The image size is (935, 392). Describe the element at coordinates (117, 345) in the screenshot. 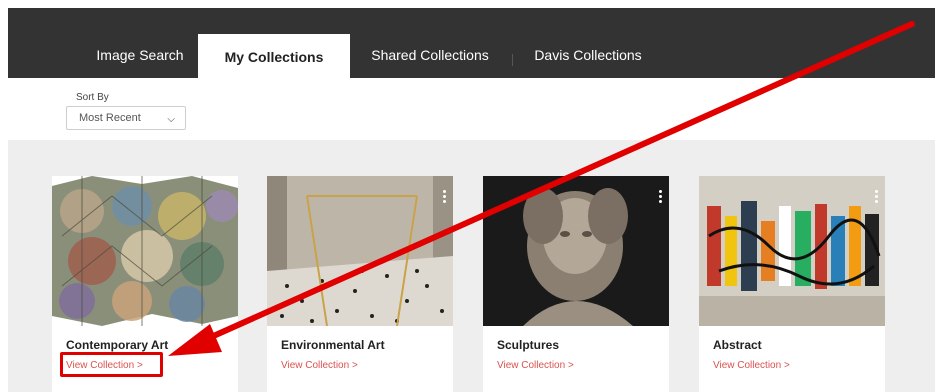

I see `collection-title: Contemporary Art` at that location.